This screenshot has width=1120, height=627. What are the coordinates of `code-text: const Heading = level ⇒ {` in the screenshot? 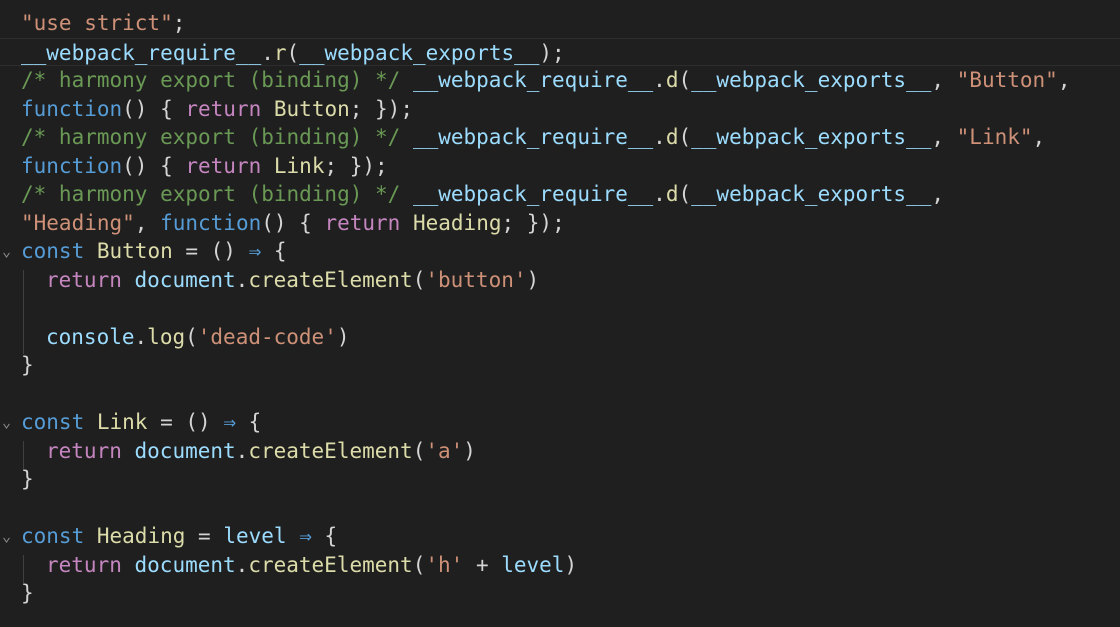 It's located at (179, 536).